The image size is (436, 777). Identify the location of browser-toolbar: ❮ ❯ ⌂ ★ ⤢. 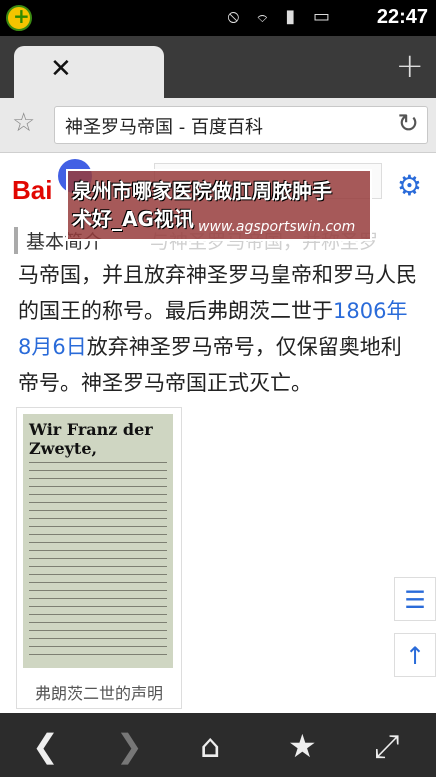
(218, 745).